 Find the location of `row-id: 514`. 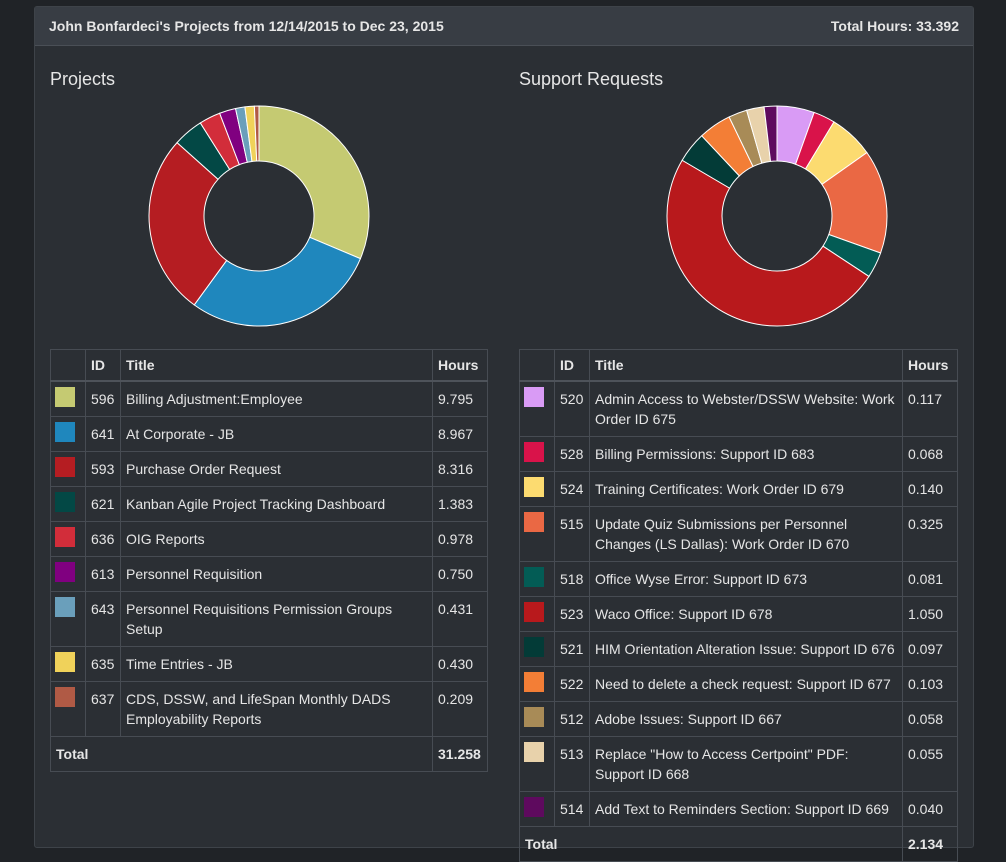

row-id: 514 is located at coordinates (572, 809).